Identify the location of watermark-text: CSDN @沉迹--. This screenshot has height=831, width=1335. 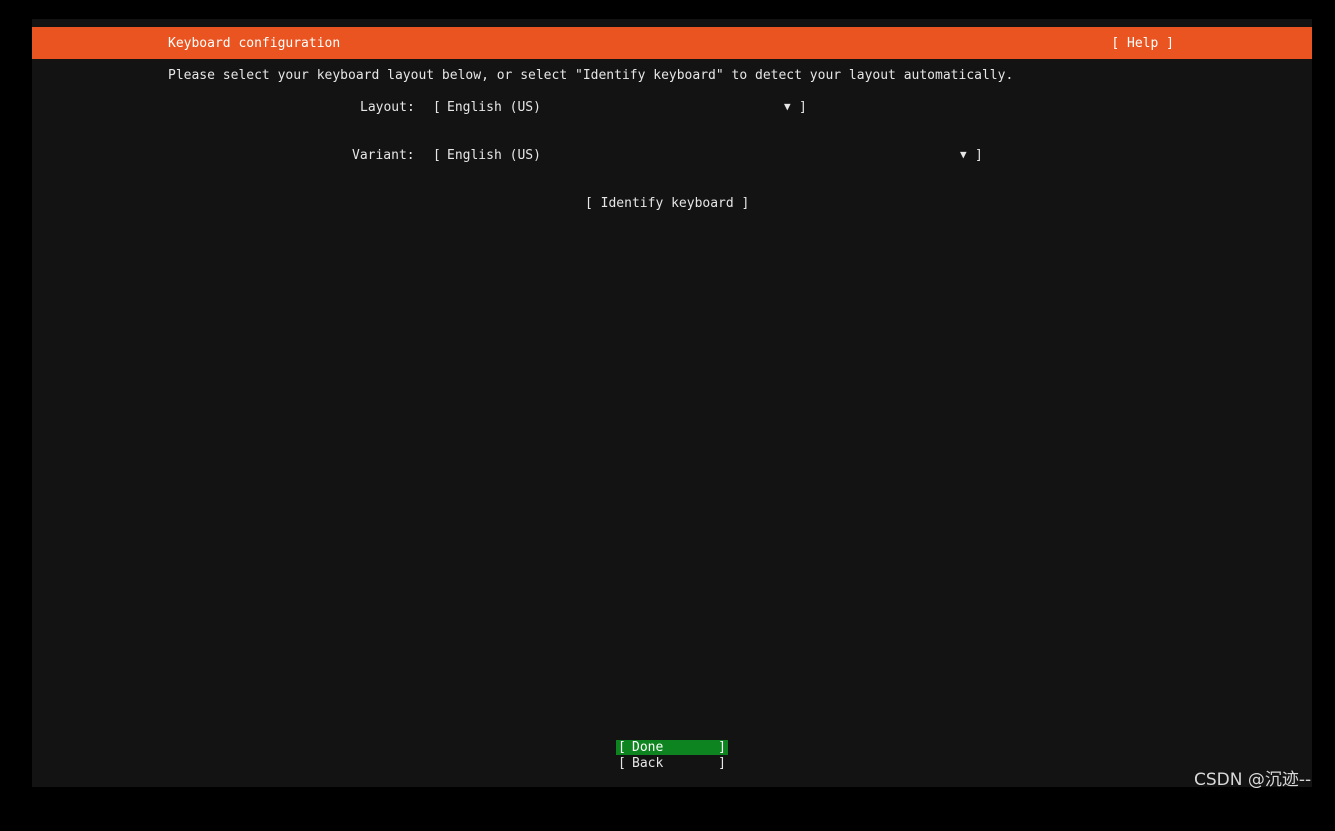
(1253, 780).